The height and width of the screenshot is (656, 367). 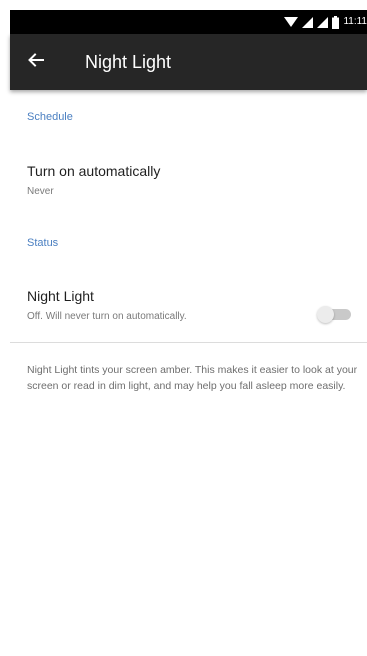 I want to click on night-light-summary: Off. Will never turn on automatically., so click(x=107, y=316).